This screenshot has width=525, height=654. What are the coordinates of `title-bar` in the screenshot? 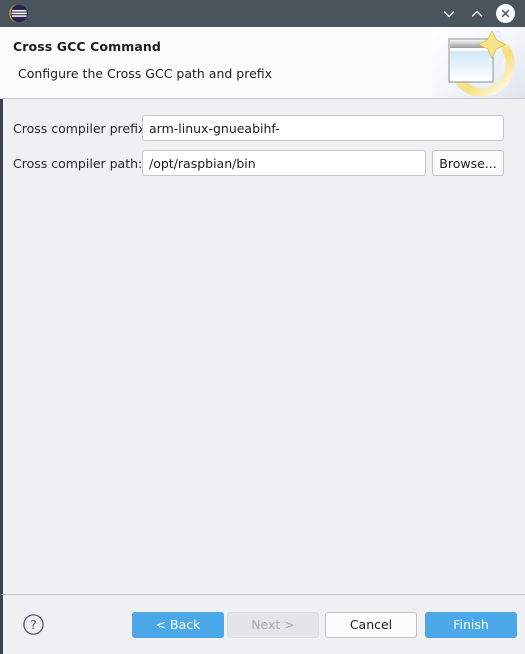 It's located at (262, 13).